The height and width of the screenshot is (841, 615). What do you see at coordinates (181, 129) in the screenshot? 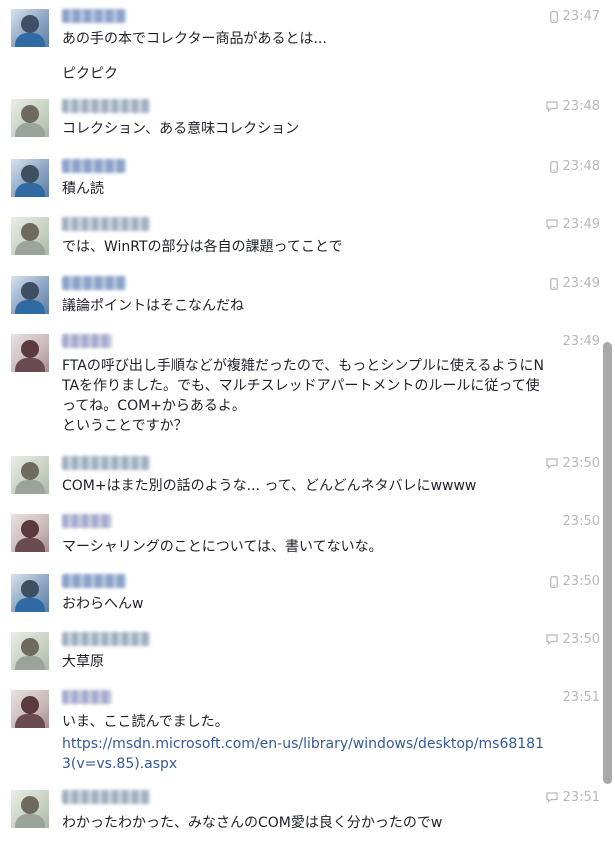
I see `message-text: コレクション、ある意味コレクション` at bounding box center [181, 129].